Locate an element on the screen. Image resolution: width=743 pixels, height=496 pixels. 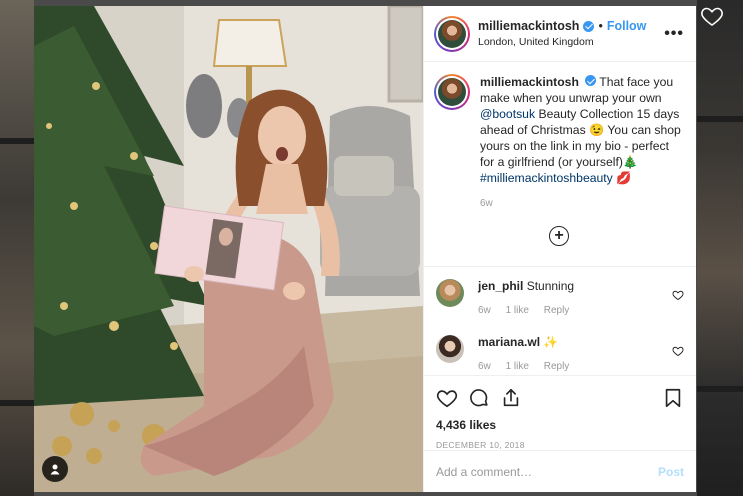
load-more-comments: + is located at coordinates (559, 236).